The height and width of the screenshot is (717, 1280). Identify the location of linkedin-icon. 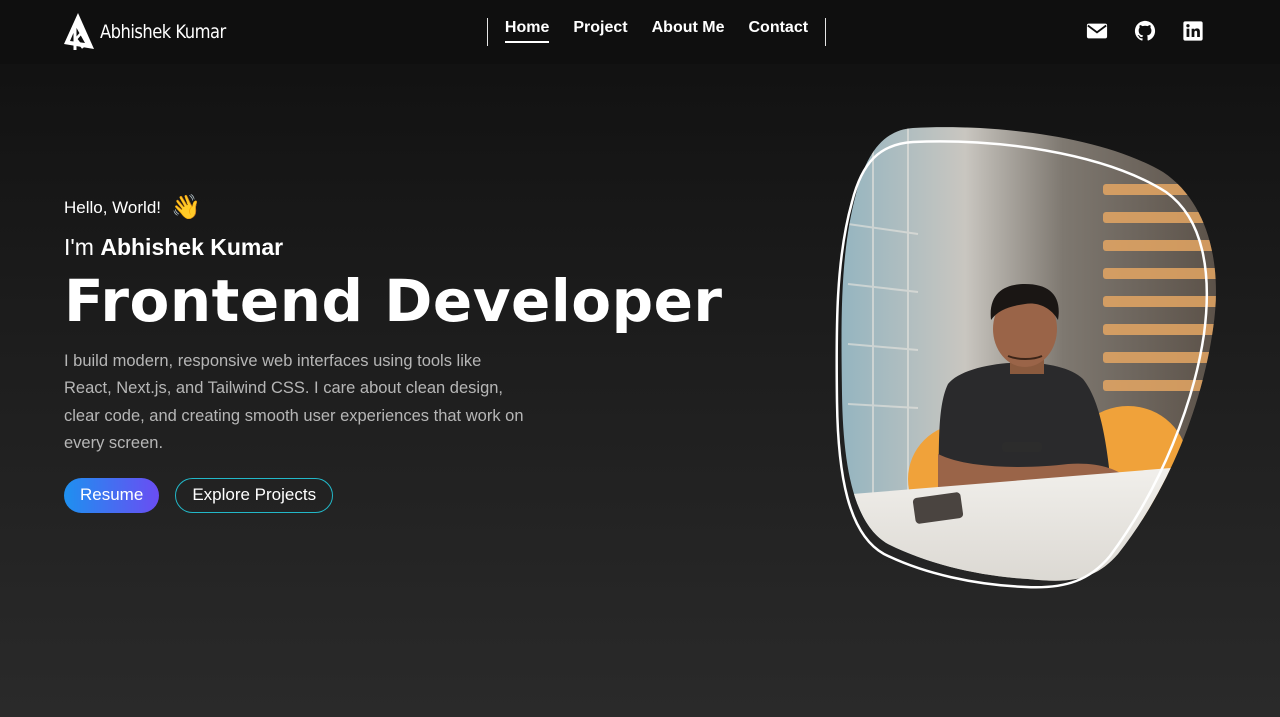
(1193, 31).